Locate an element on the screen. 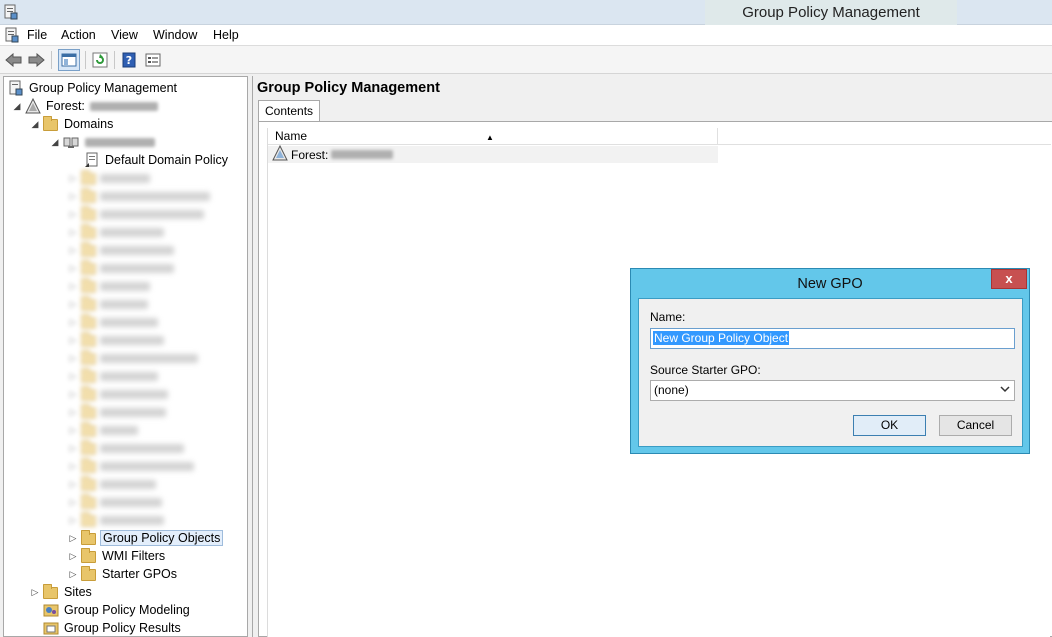 Image resolution: width=1052 pixels, height=637 pixels. redacted-domain-name is located at coordinates (120, 142).